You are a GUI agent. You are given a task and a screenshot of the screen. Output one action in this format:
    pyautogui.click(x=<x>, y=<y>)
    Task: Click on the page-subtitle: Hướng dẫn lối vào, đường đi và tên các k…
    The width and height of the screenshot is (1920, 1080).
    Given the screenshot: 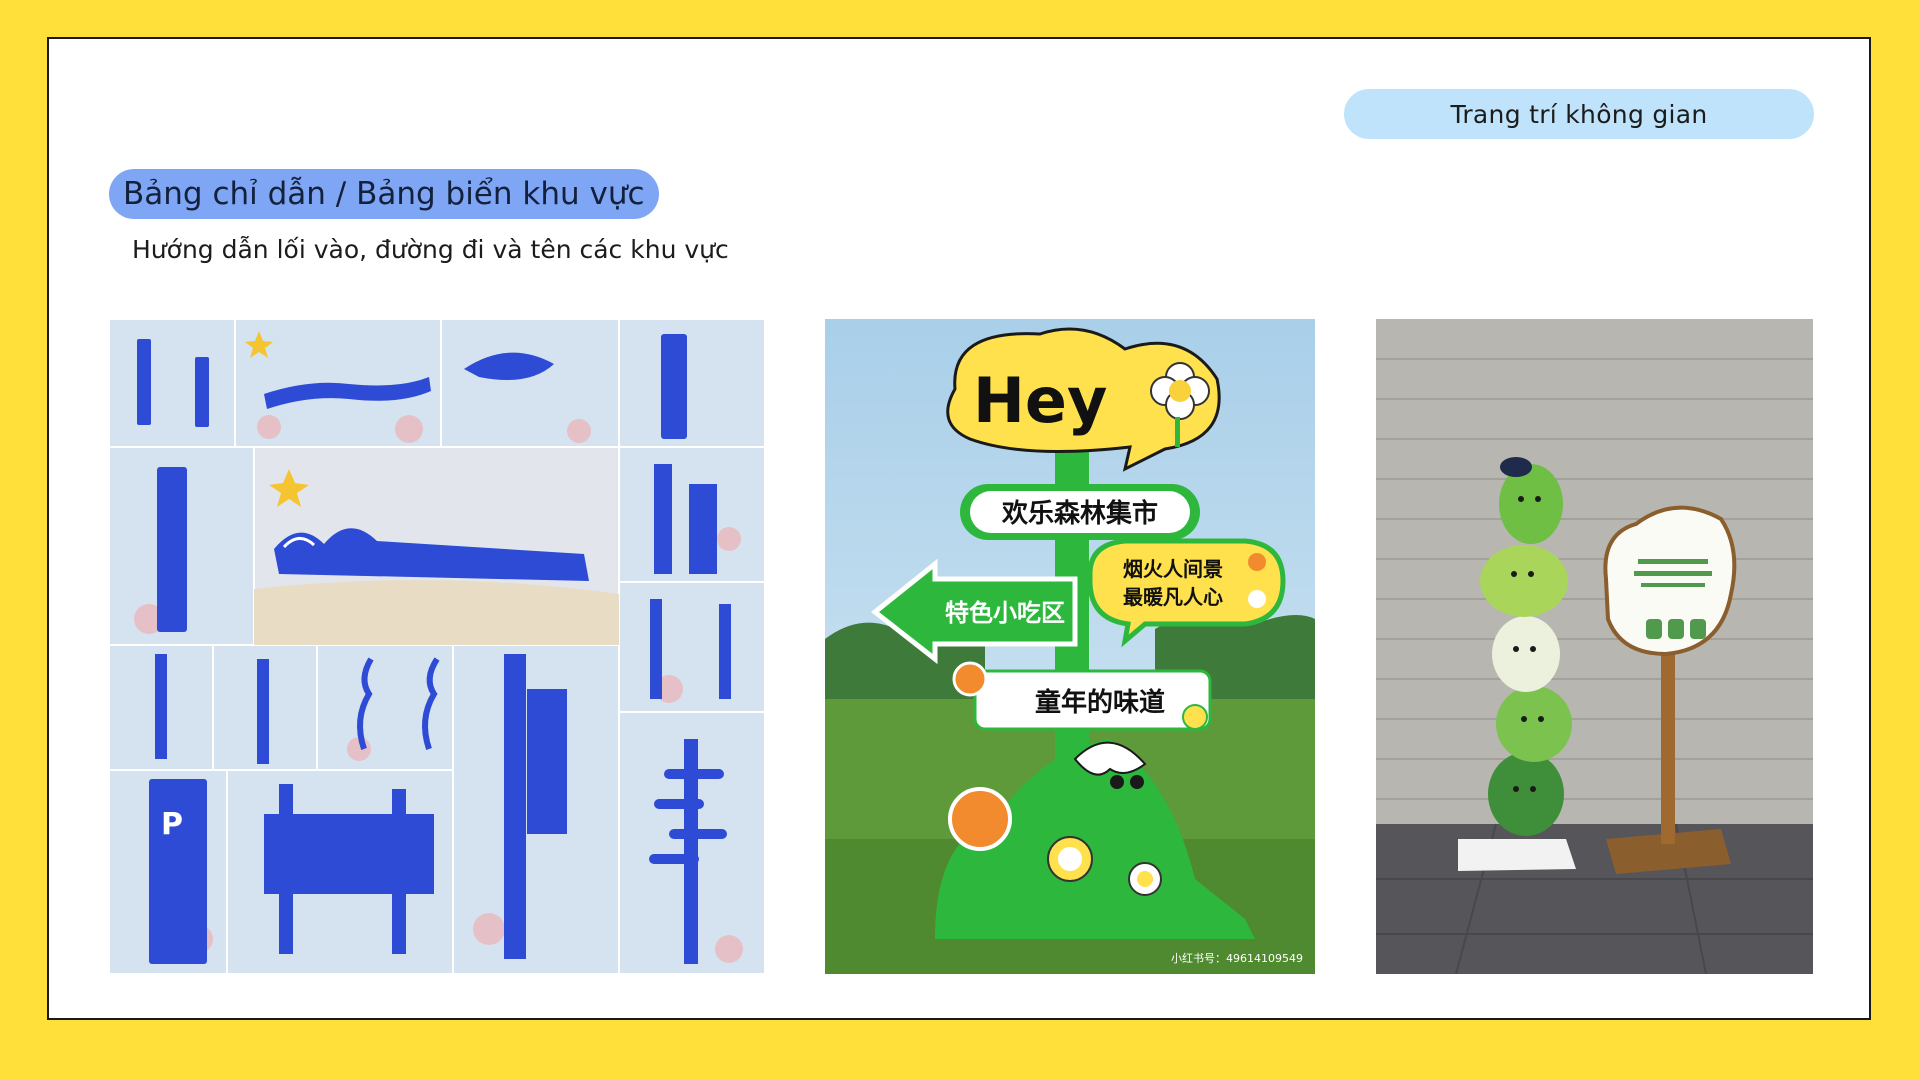 What is the action you would take?
    pyautogui.click(x=430, y=249)
    